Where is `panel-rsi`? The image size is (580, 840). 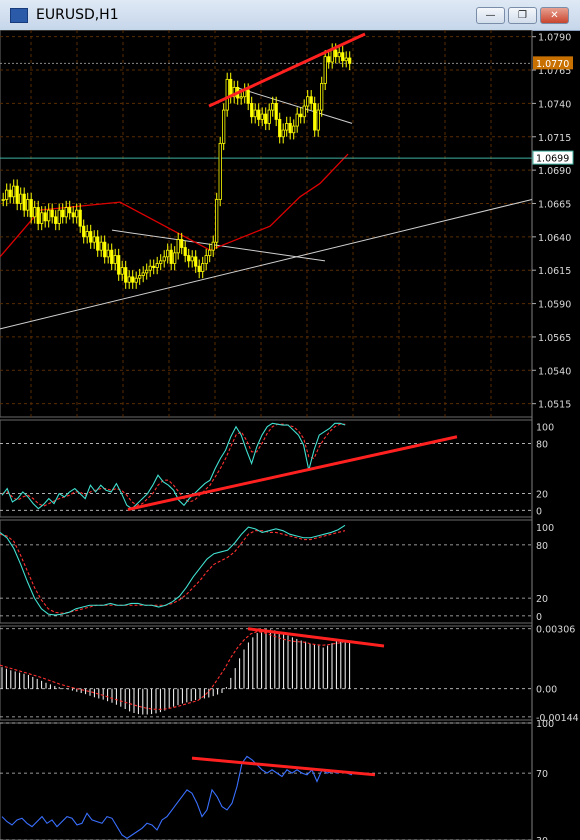
panel-rsi is located at coordinates (266, 781).